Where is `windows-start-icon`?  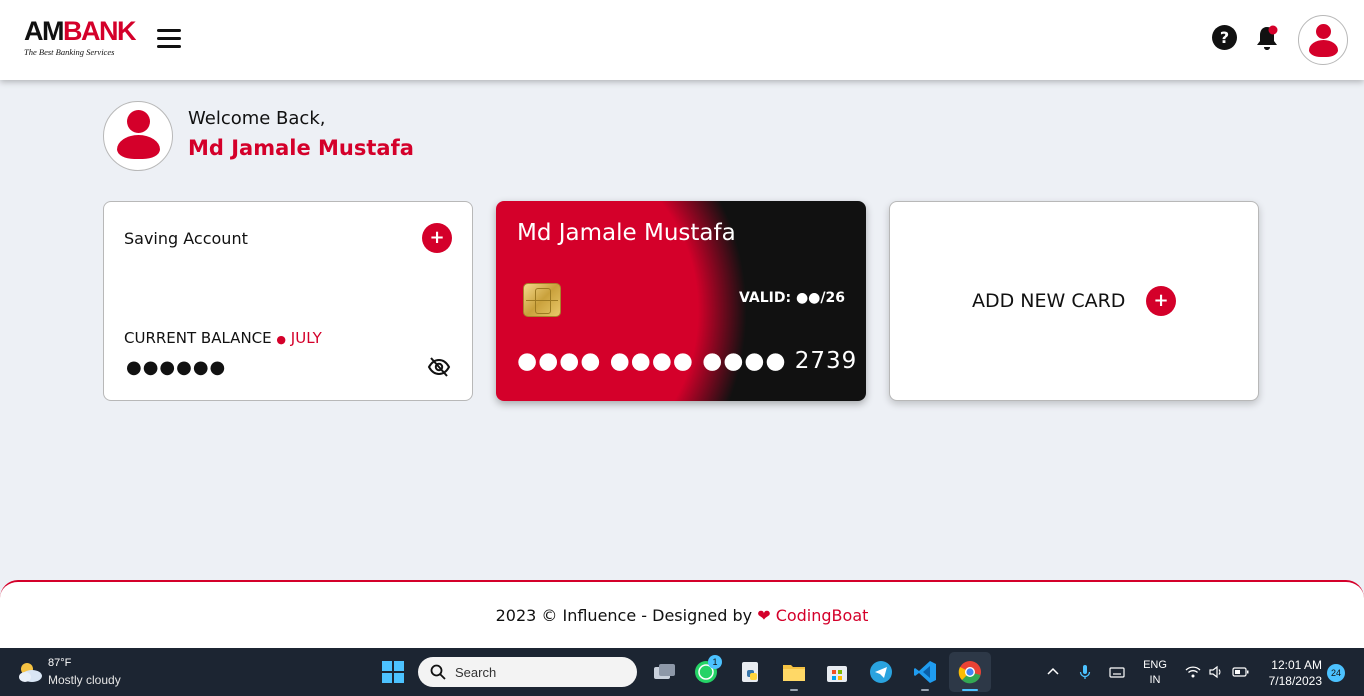 windows-start-icon is located at coordinates (393, 672).